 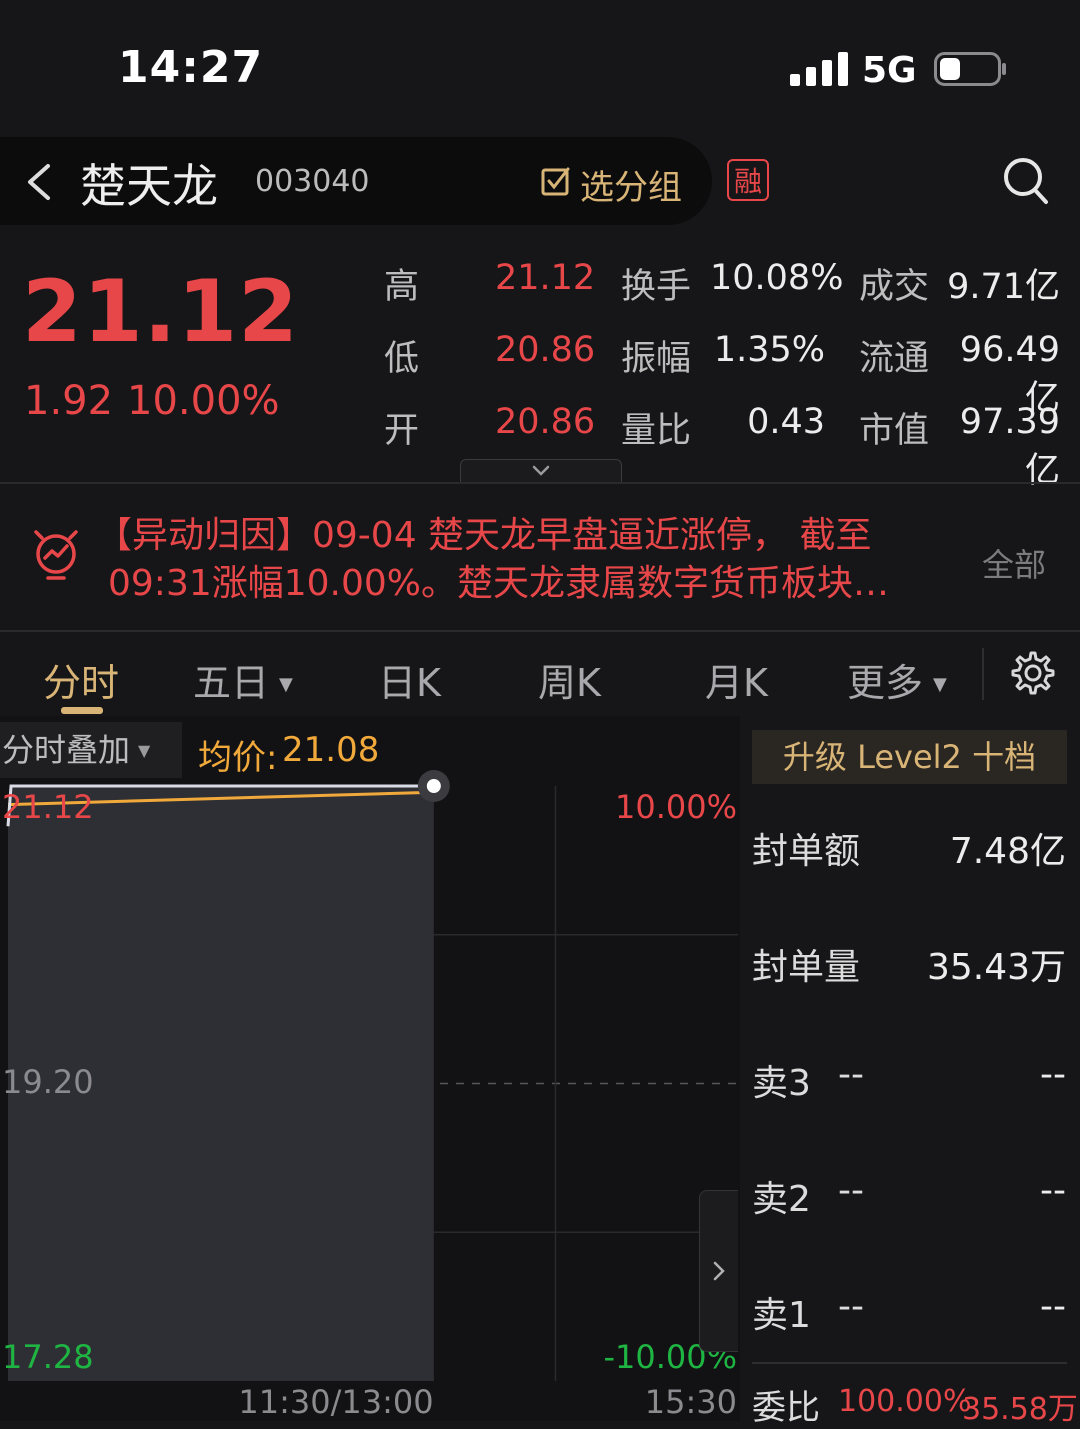 What do you see at coordinates (1026, 181) in the screenshot?
I see `search-icon` at bounding box center [1026, 181].